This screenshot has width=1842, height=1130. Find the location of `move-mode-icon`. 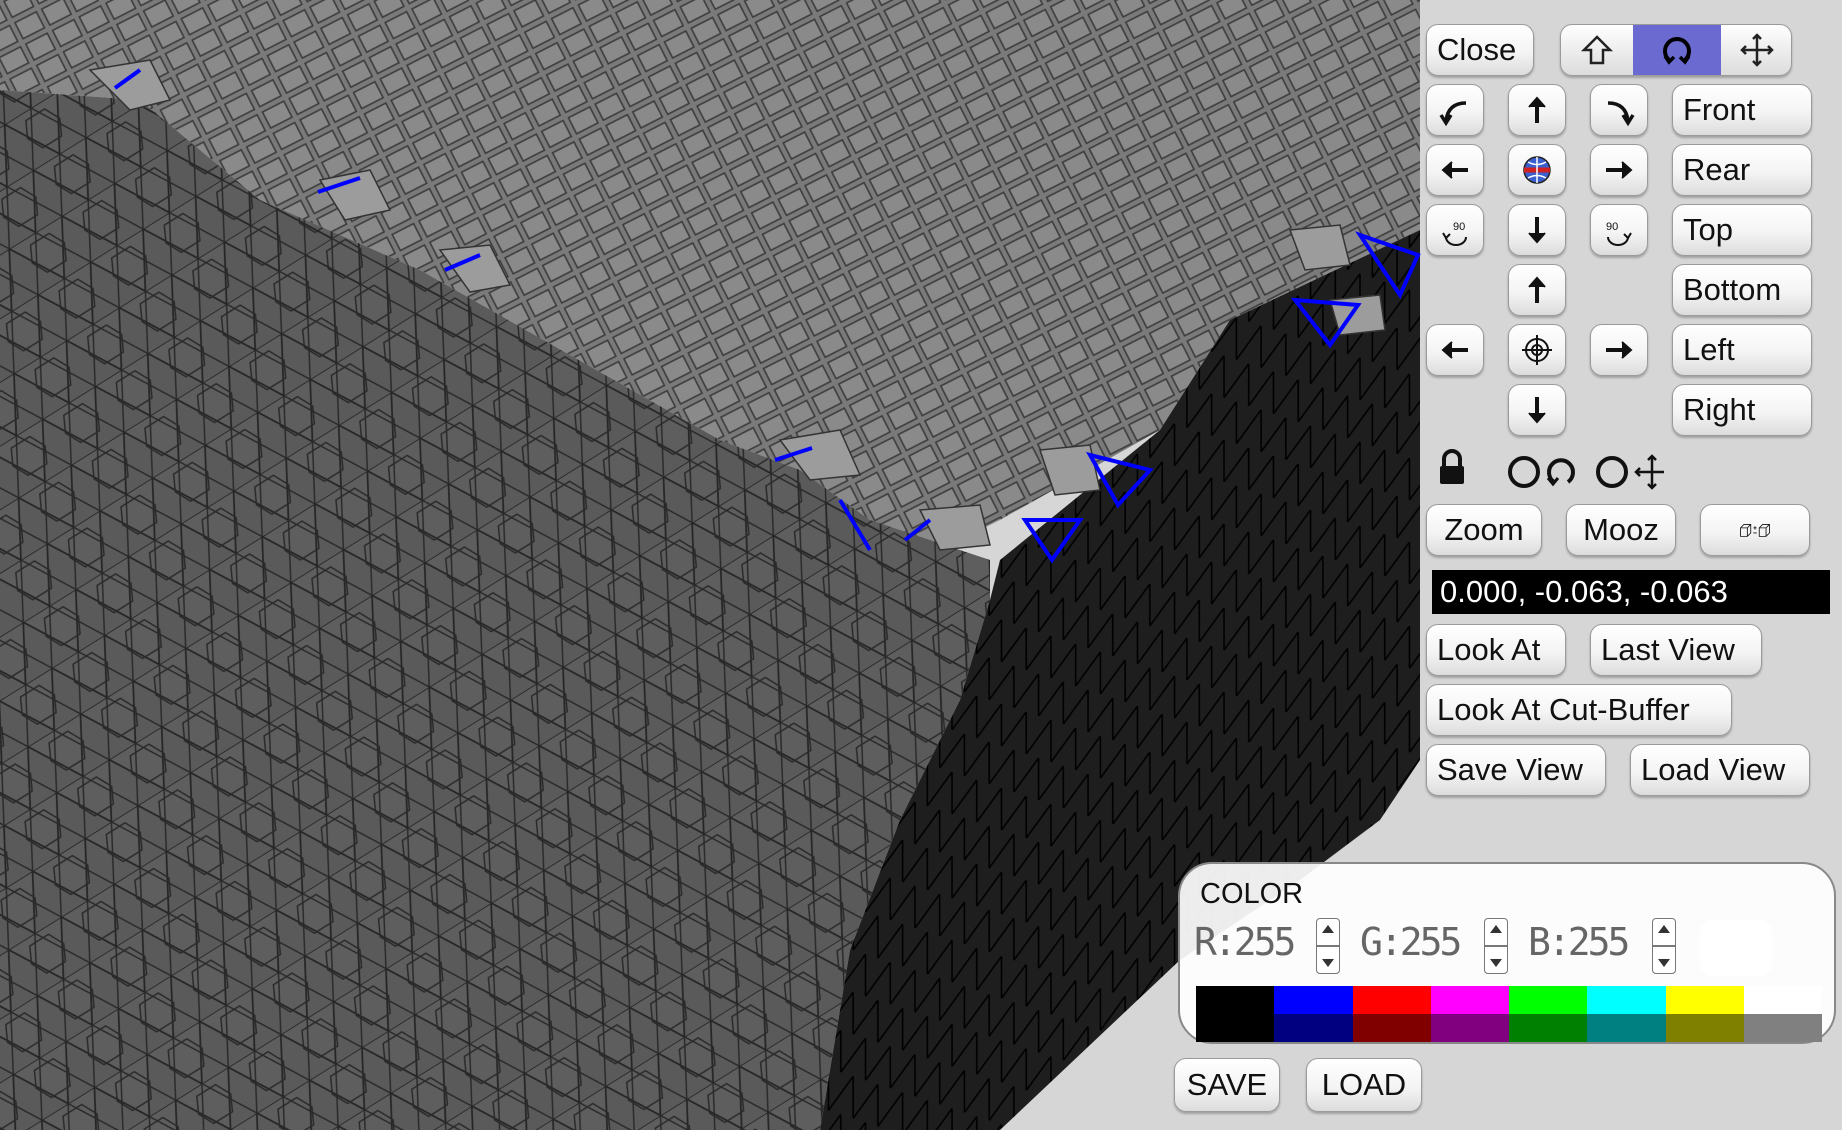

move-mode-icon is located at coordinates (1756, 50).